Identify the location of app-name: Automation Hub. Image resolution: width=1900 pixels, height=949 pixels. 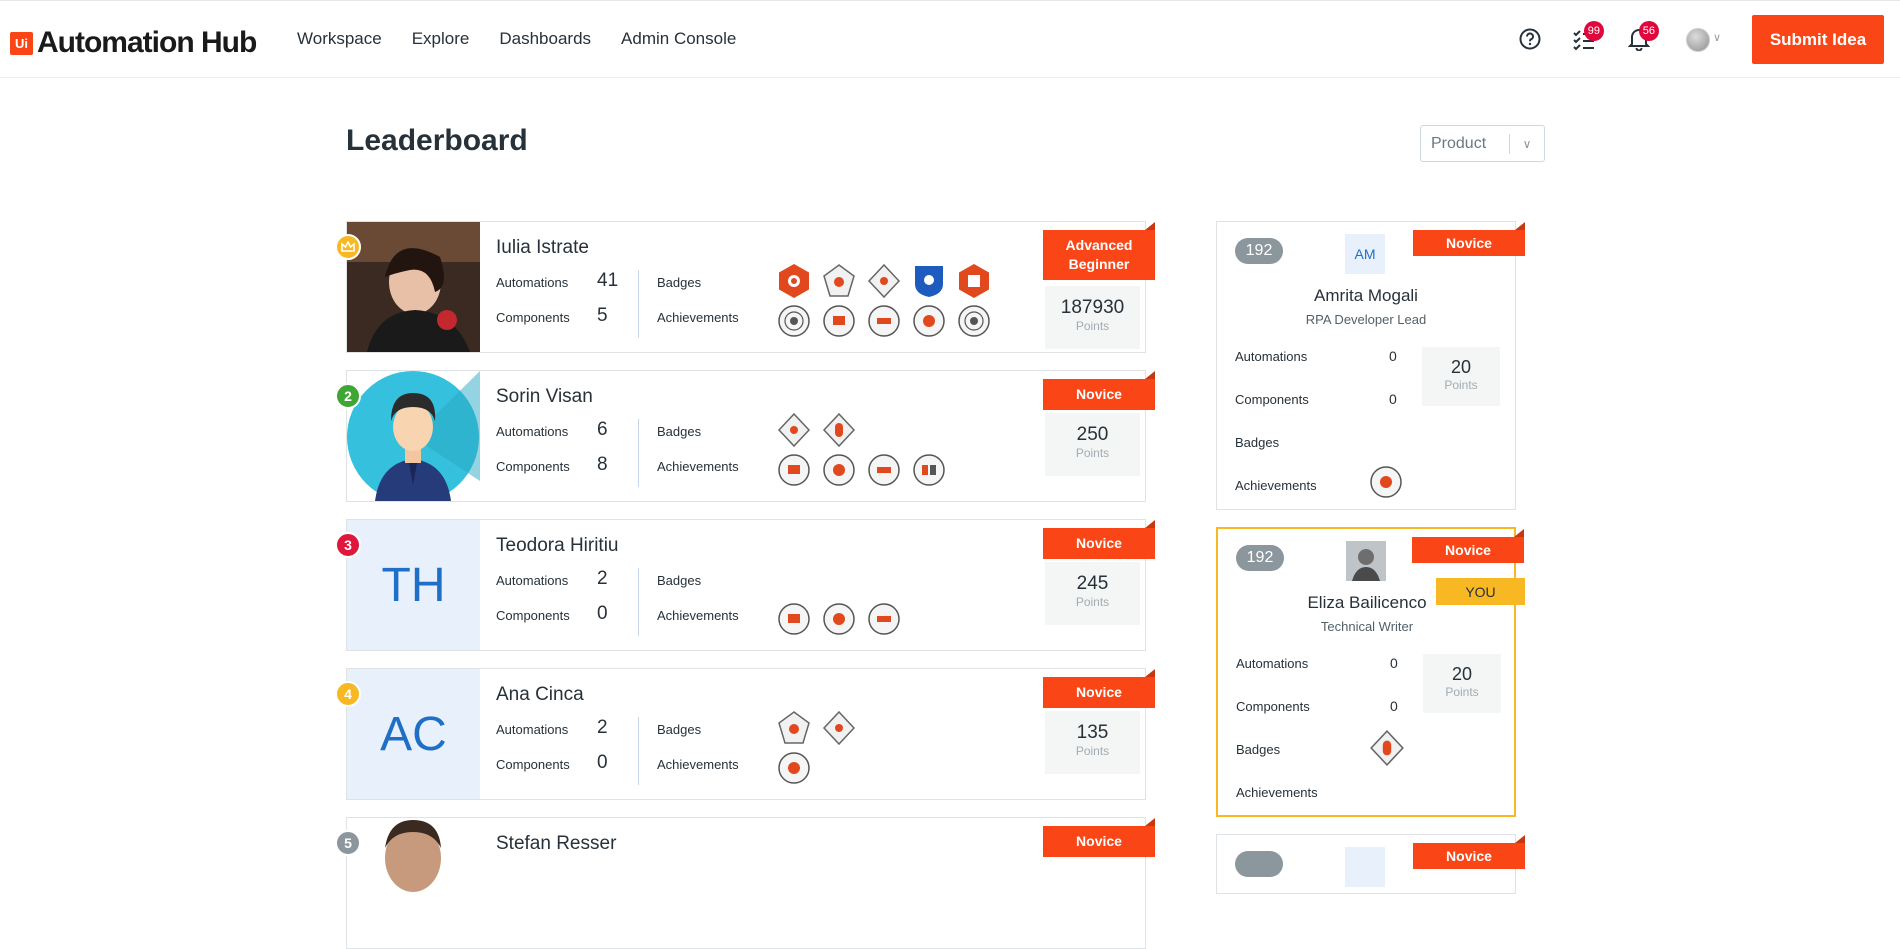
(147, 42).